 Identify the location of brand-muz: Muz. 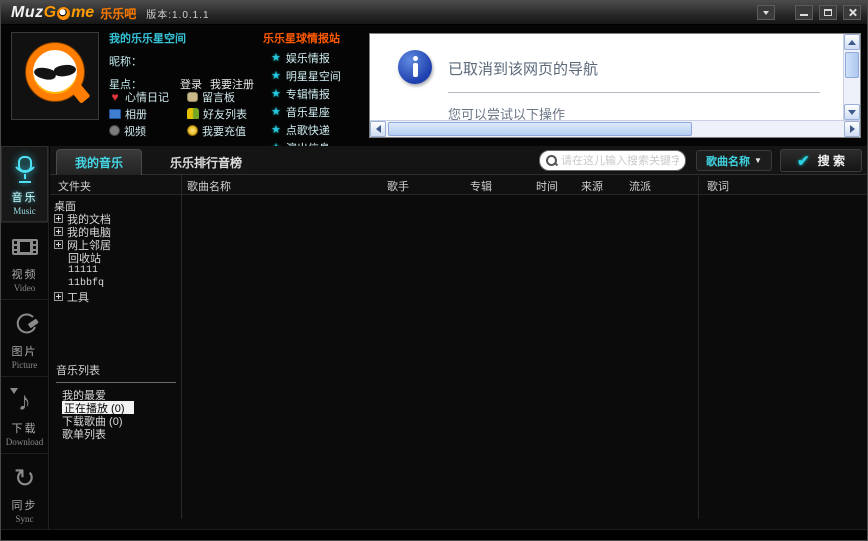
(27, 12).